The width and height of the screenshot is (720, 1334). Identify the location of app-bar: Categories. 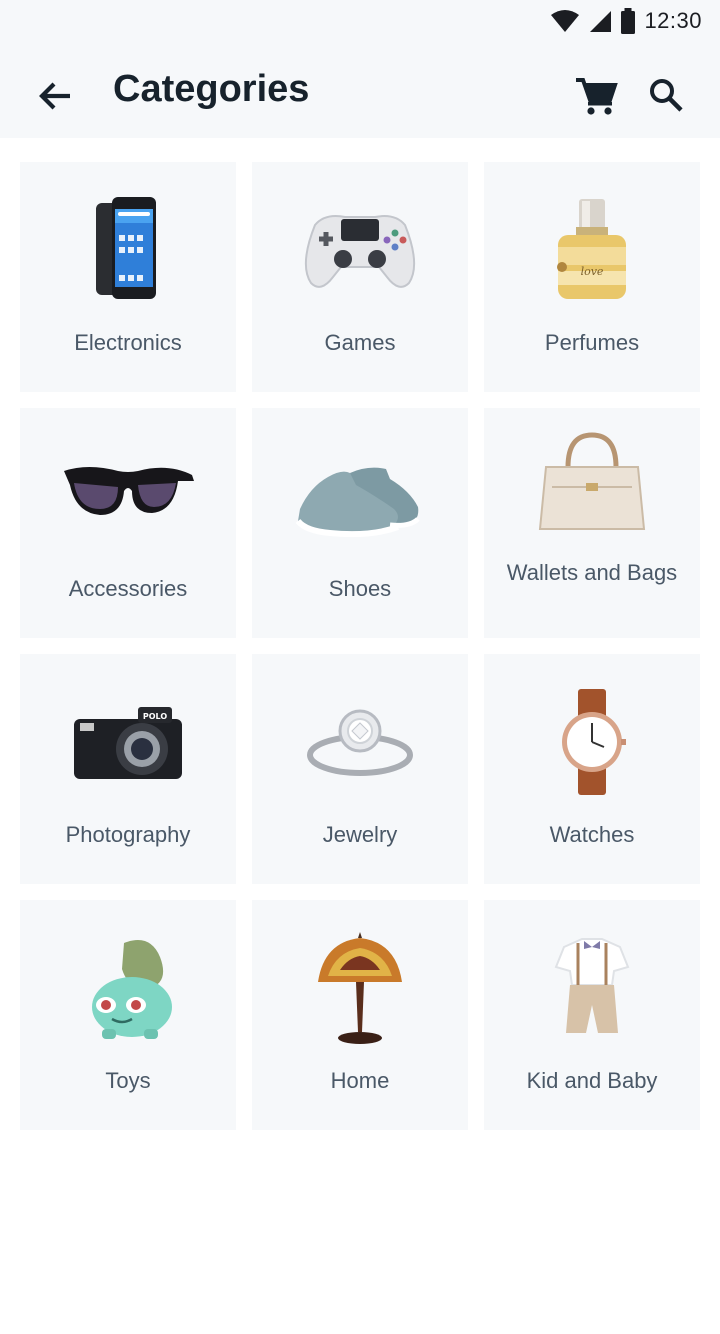
(360, 91).